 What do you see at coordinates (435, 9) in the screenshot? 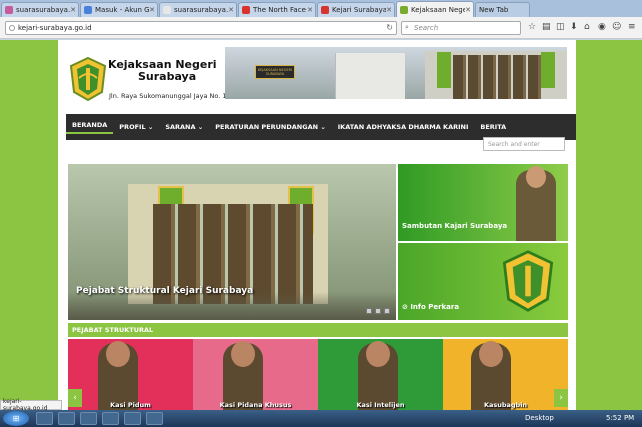
I see `browser-tab-active: Kejaksaan Negeri S...✕` at bounding box center [435, 9].